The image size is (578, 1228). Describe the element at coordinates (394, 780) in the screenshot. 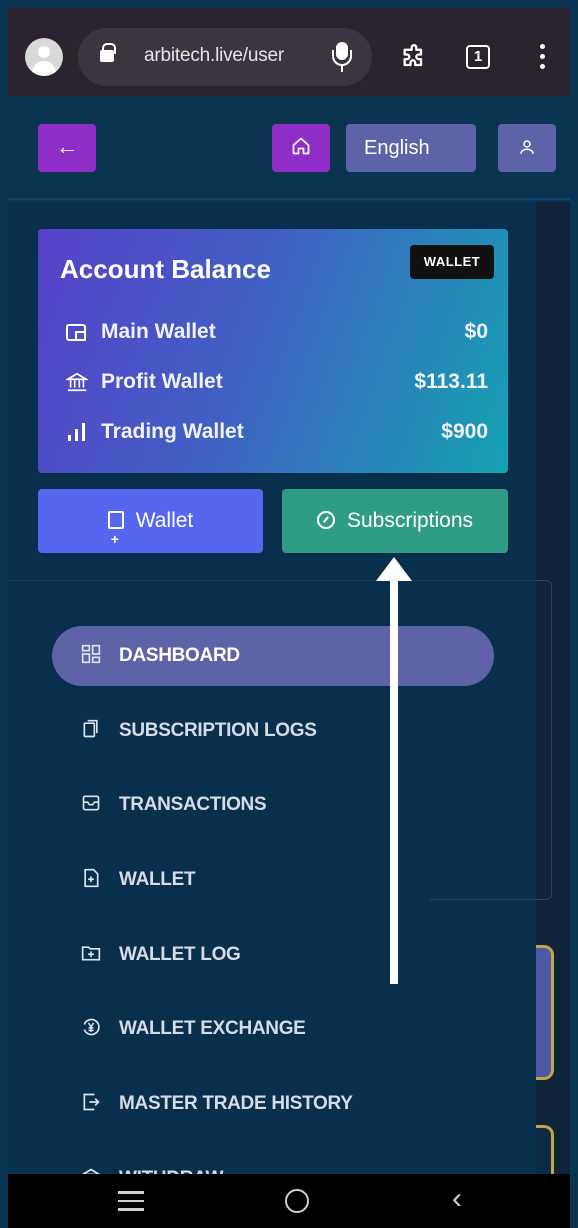

I see `annotation-arrow` at that location.